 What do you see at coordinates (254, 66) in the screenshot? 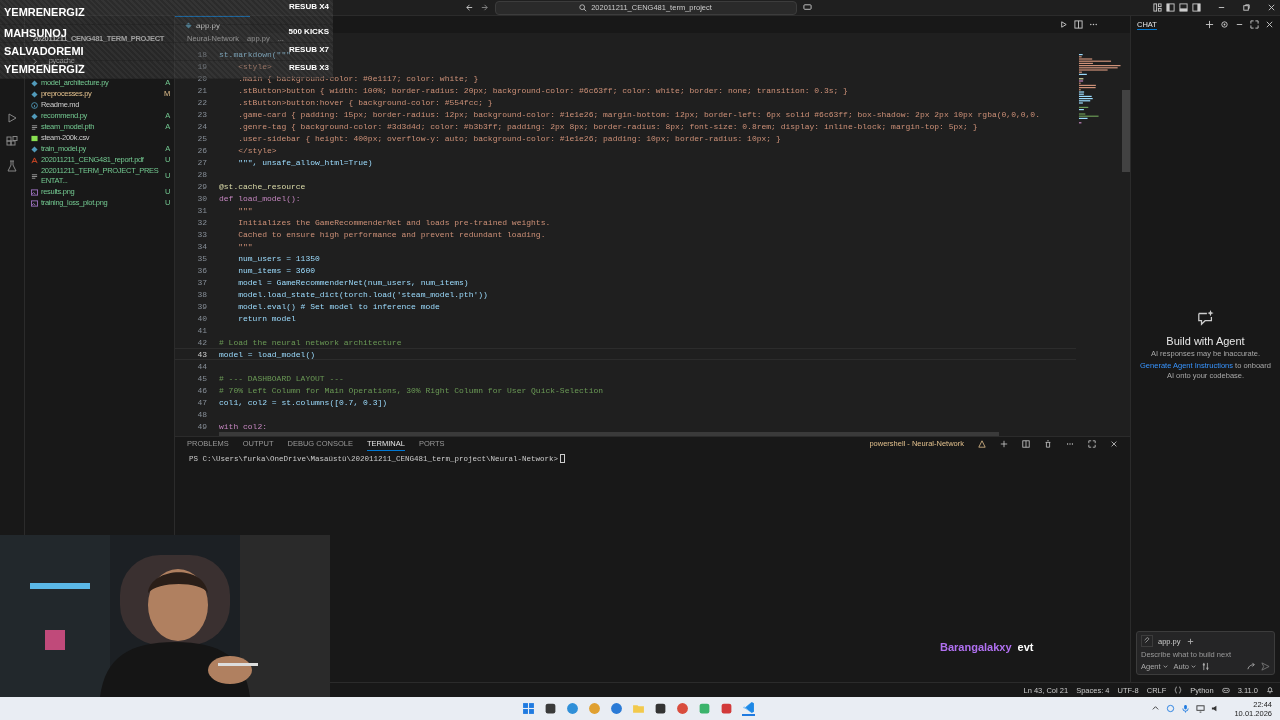
I see `code-line: <style>` at bounding box center [254, 66].